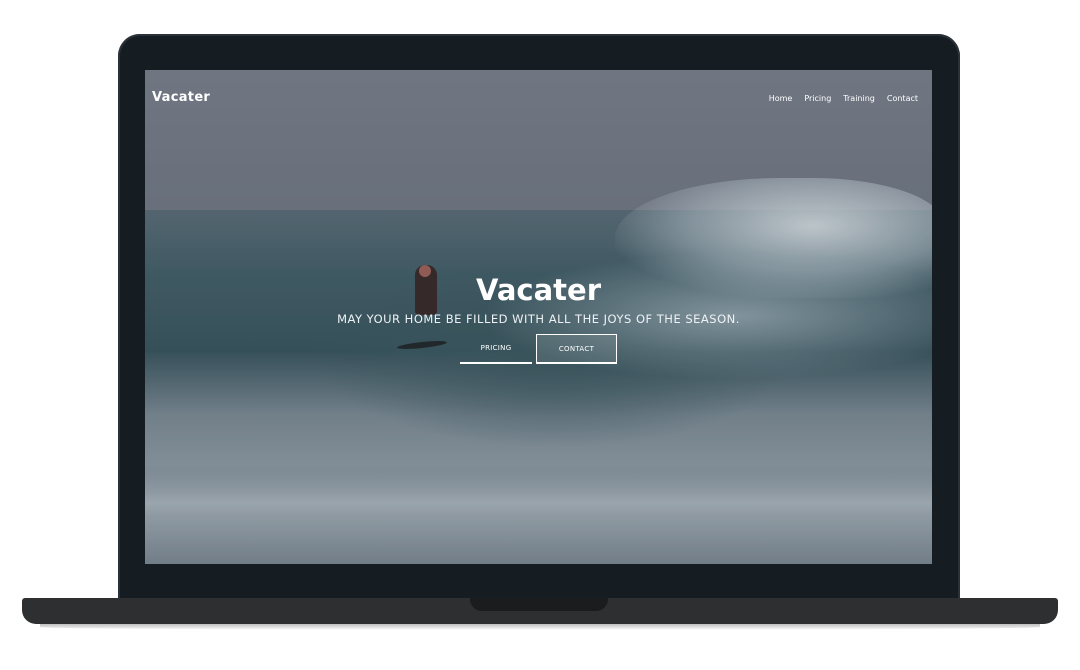  I want to click on main-nav: Home Pricing Training Contact, so click(843, 98).